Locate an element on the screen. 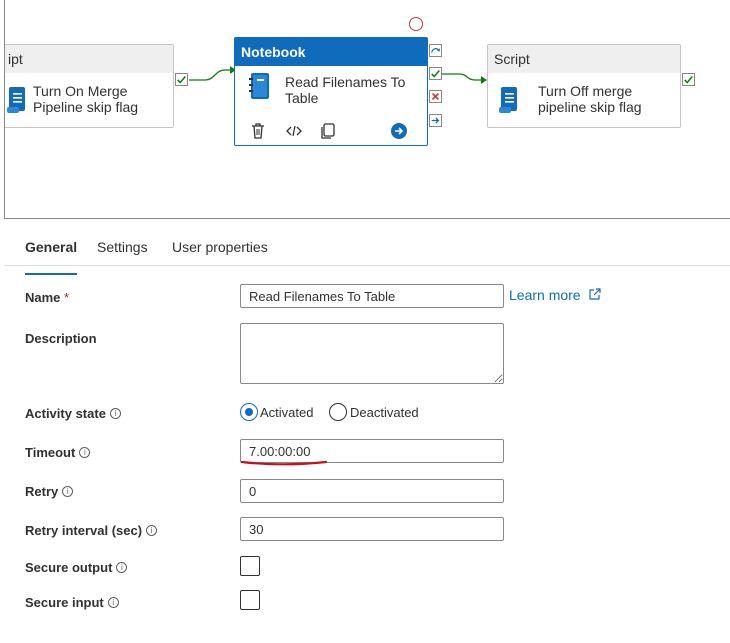 Image resolution: width=730 pixels, height=643 pixels. external-link-icon is located at coordinates (595, 294).